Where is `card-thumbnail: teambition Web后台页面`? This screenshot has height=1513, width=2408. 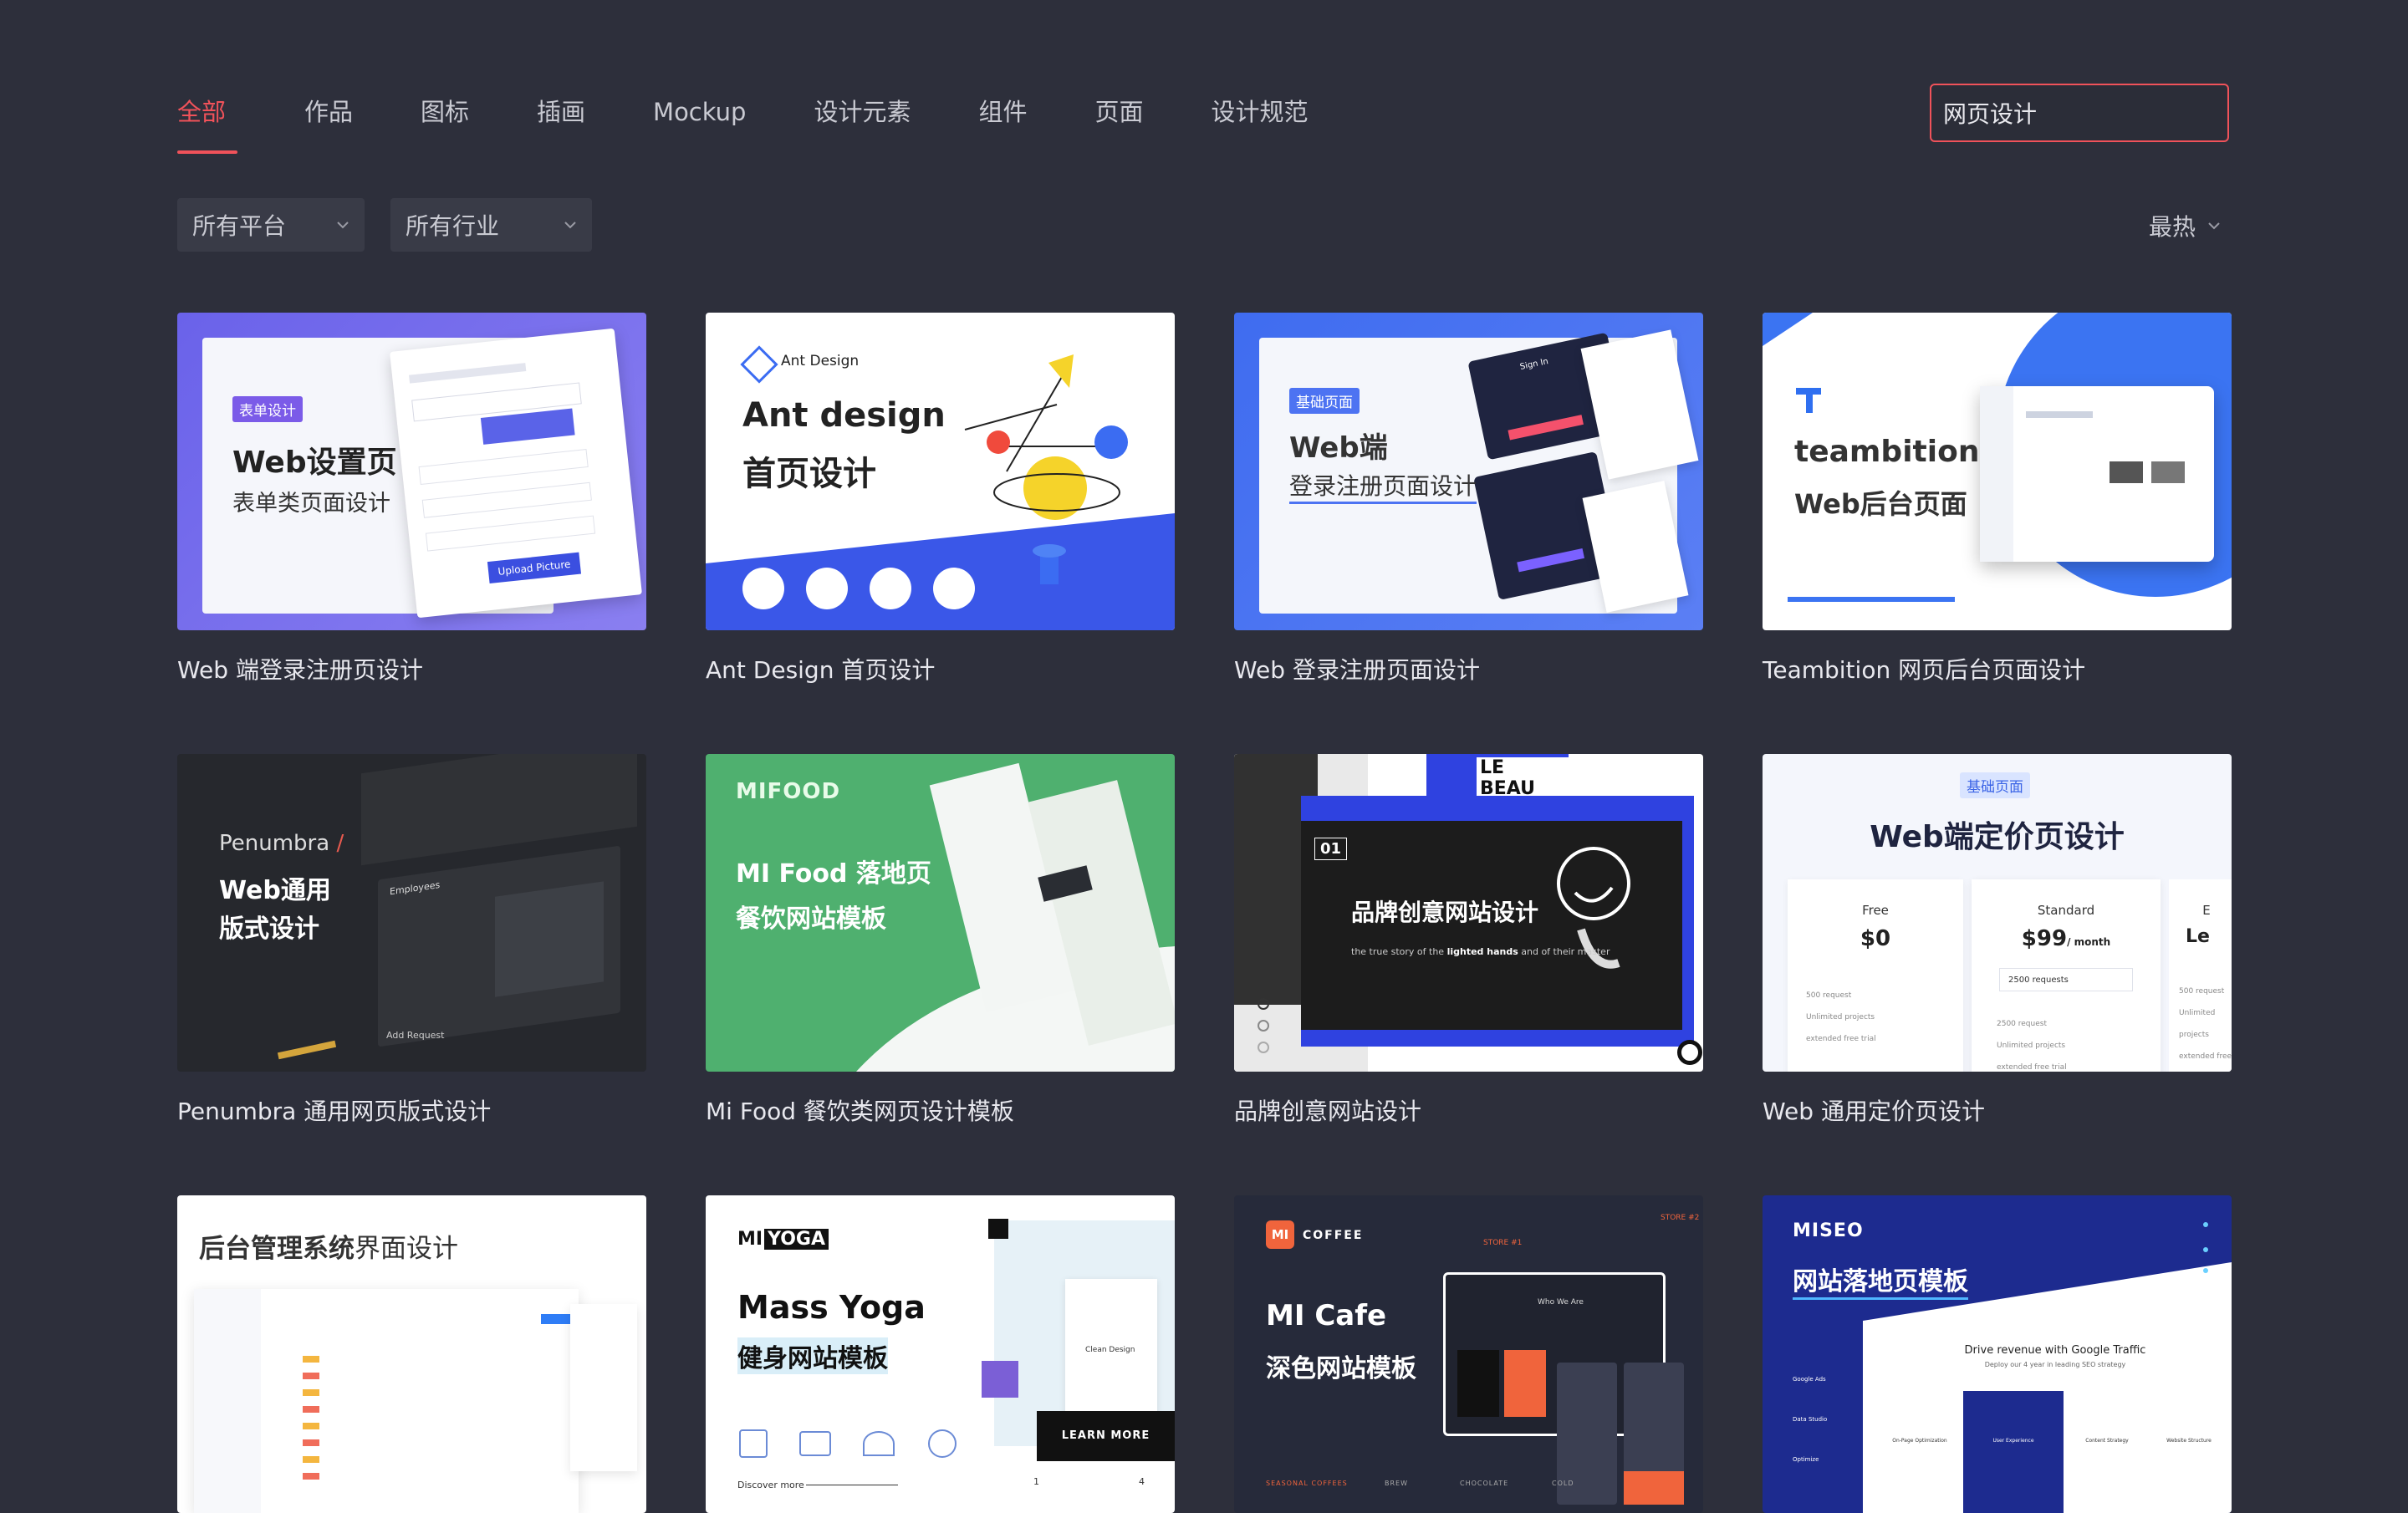 card-thumbnail: teambition Web后台页面 is located at coordinates (1998, 471).